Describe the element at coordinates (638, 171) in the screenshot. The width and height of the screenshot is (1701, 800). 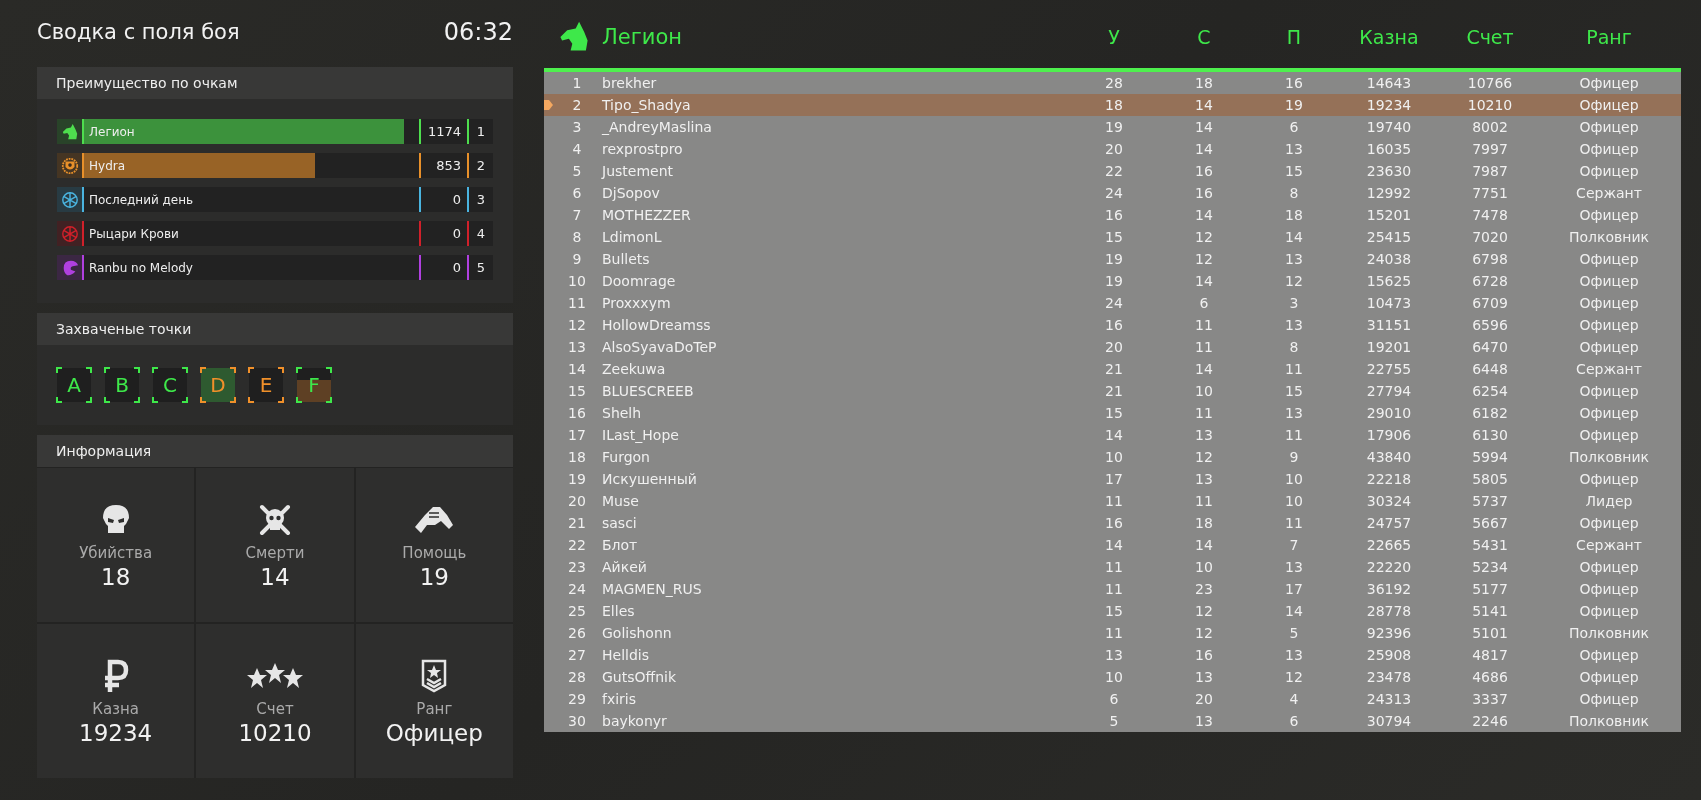
I see `table-cell-text: Justement` at that location.